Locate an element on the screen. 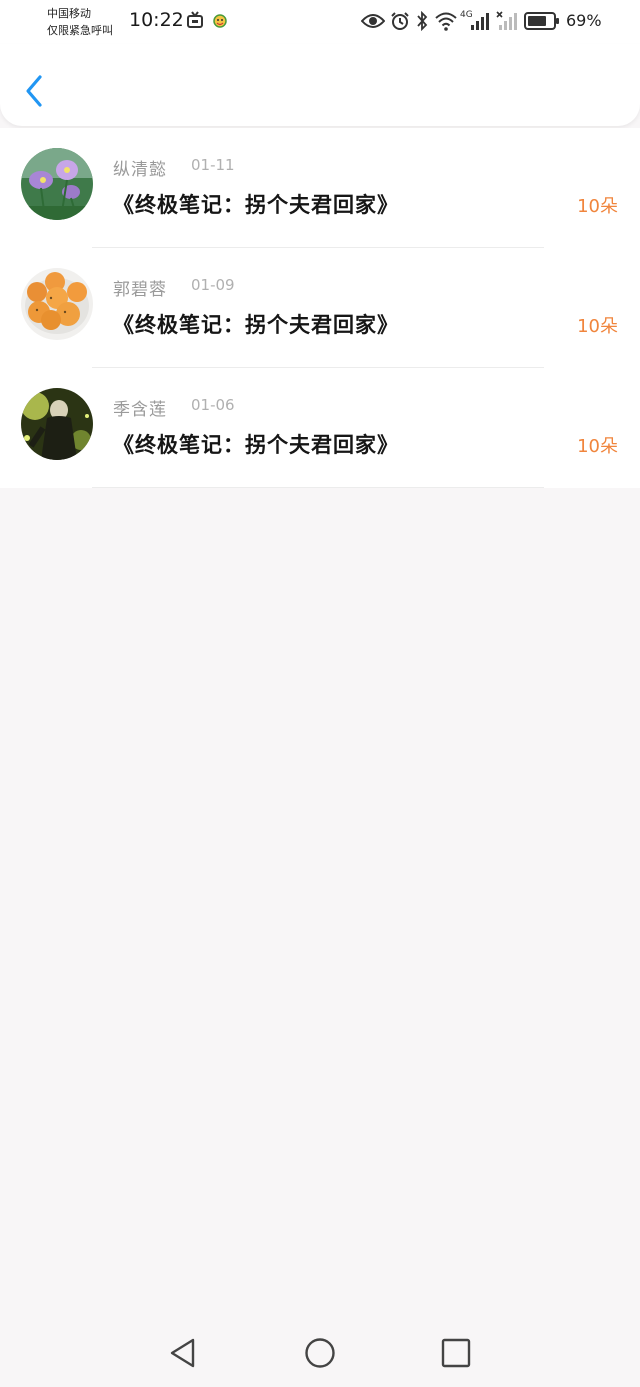 The height and width of the screenshot is (1387, 640). nav-recents-button is located at coordinates (456, 1353).